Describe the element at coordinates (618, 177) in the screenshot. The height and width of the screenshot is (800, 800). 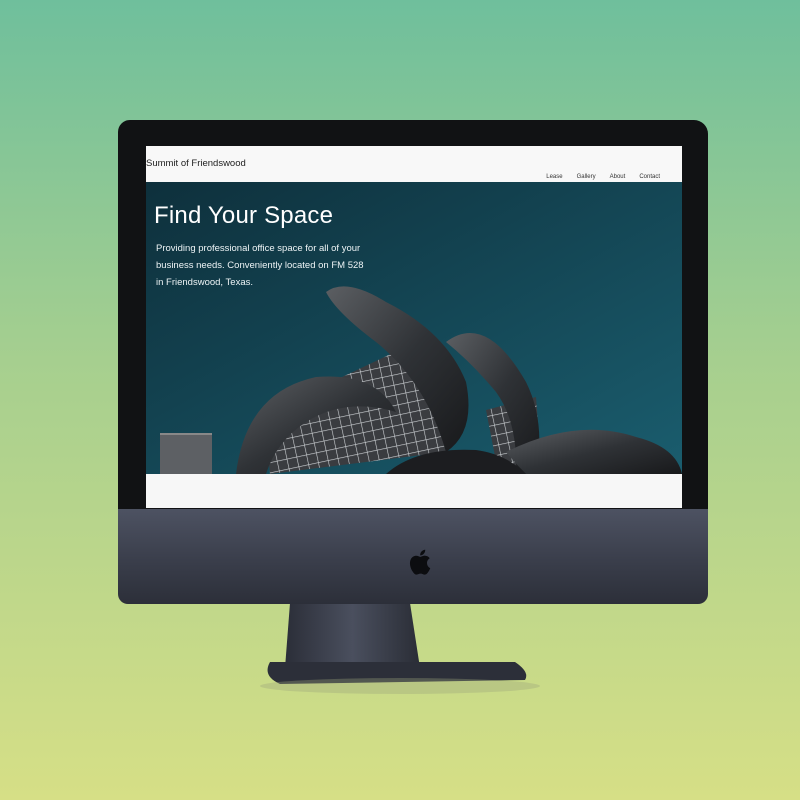
I see `nav-link-about: About` at that location.